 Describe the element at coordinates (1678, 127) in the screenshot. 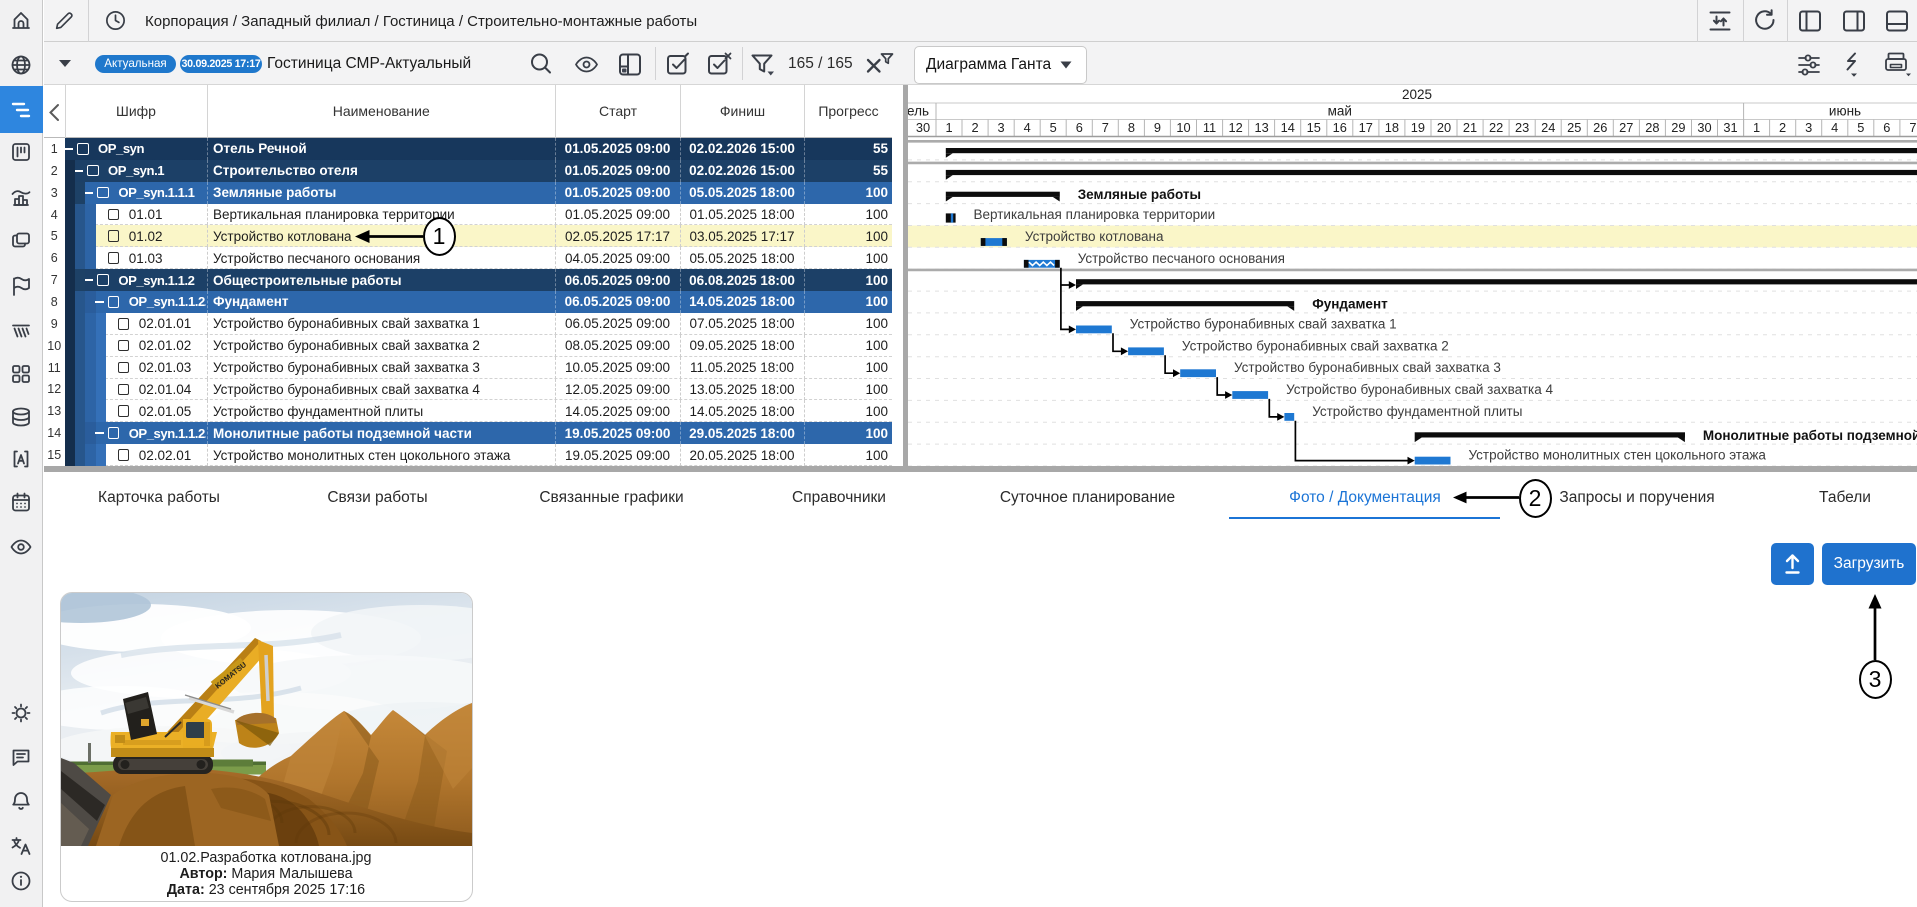

I see `svg-text: 29` at that location.